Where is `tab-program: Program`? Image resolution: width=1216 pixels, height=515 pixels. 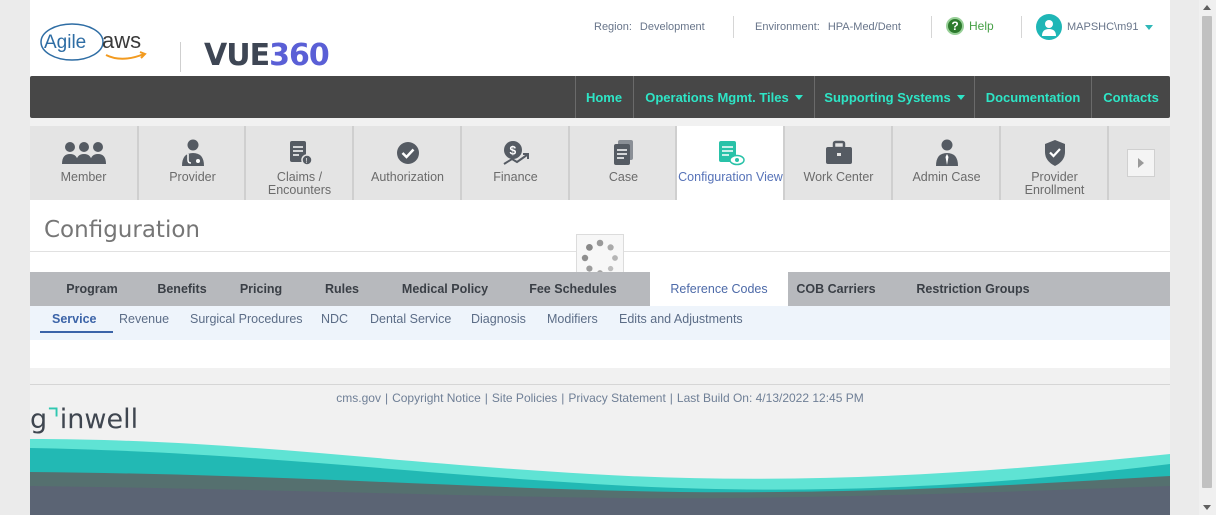
tab-program: Program is located at coordinates (92, 289).